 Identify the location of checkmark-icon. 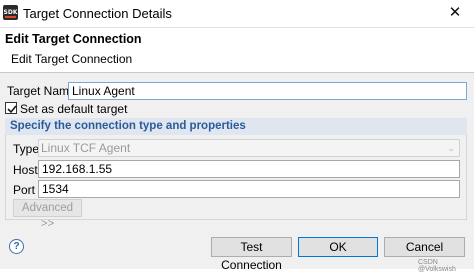
(12, 109).